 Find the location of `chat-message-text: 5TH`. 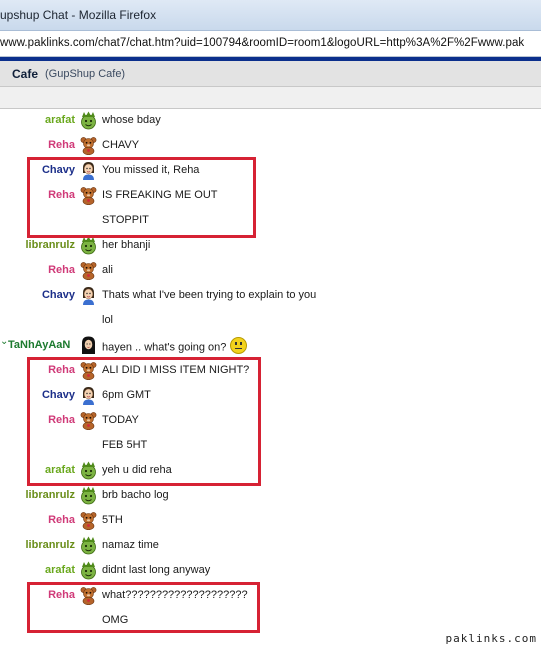

chat-message-text: 5TH is located at coordinates (112, 520).